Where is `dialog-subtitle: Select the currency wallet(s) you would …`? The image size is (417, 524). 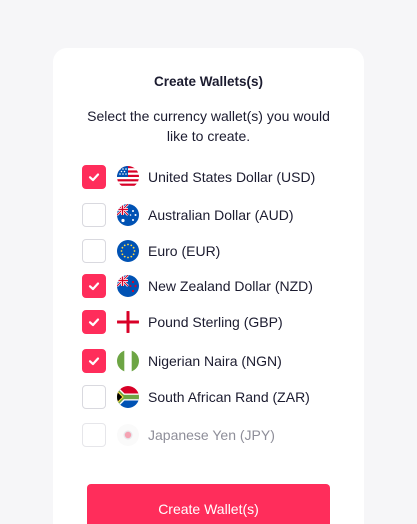 dialog-subtitle: Select the currency wallet(s) you would … is located at coordinates (208, 126).